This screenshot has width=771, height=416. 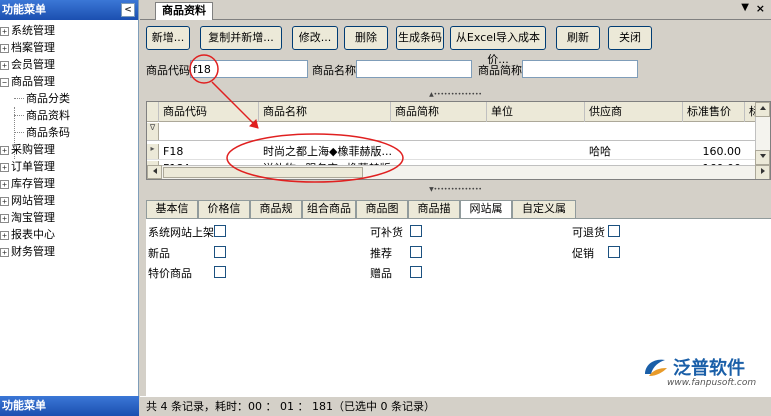 I want to click on document-tabbar: 商品资料 ▼ ×, so click(x=455, y=10).